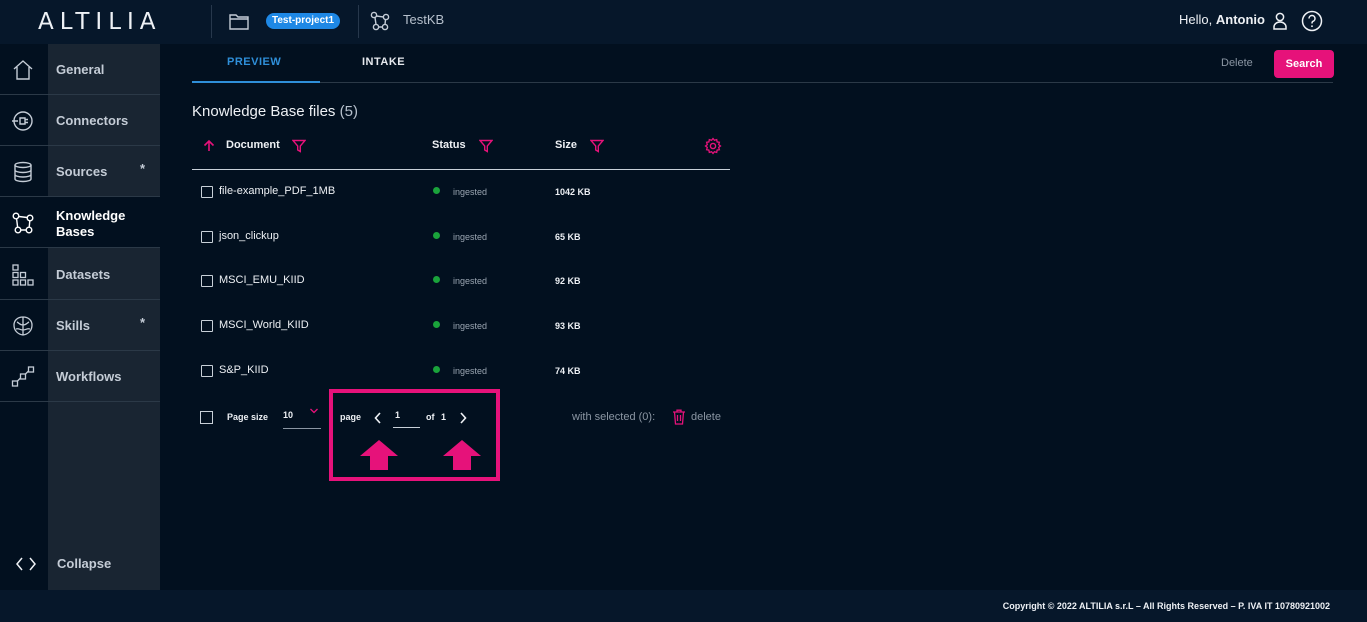  I want to click on sidebar-item-datasets: Datasets, so click(80, 274).